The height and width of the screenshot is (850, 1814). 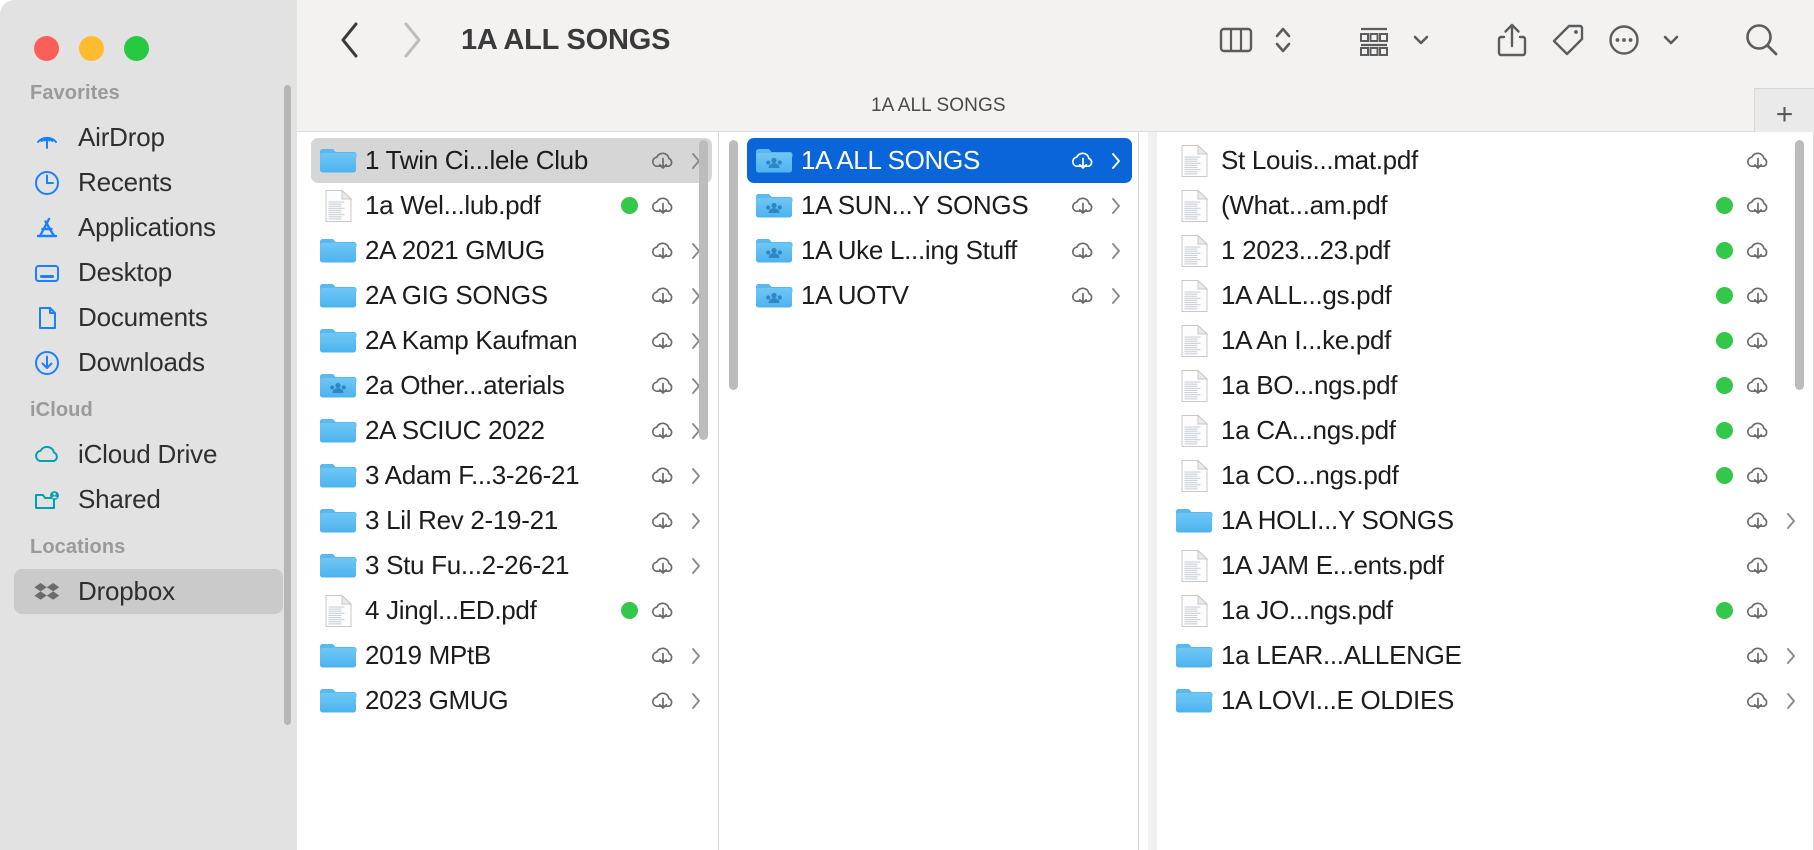 What do you see at coordinates (148, 362) in the screenshot?
I see `sidebar-item-downloads: Downloads` at bounding box center [148, 362].